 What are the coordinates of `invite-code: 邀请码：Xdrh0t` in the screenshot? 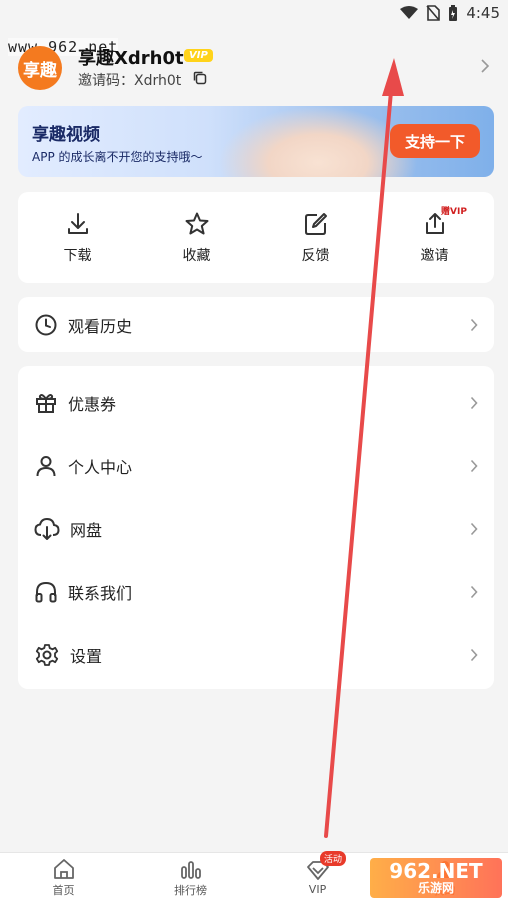 It's located at (130, 81).